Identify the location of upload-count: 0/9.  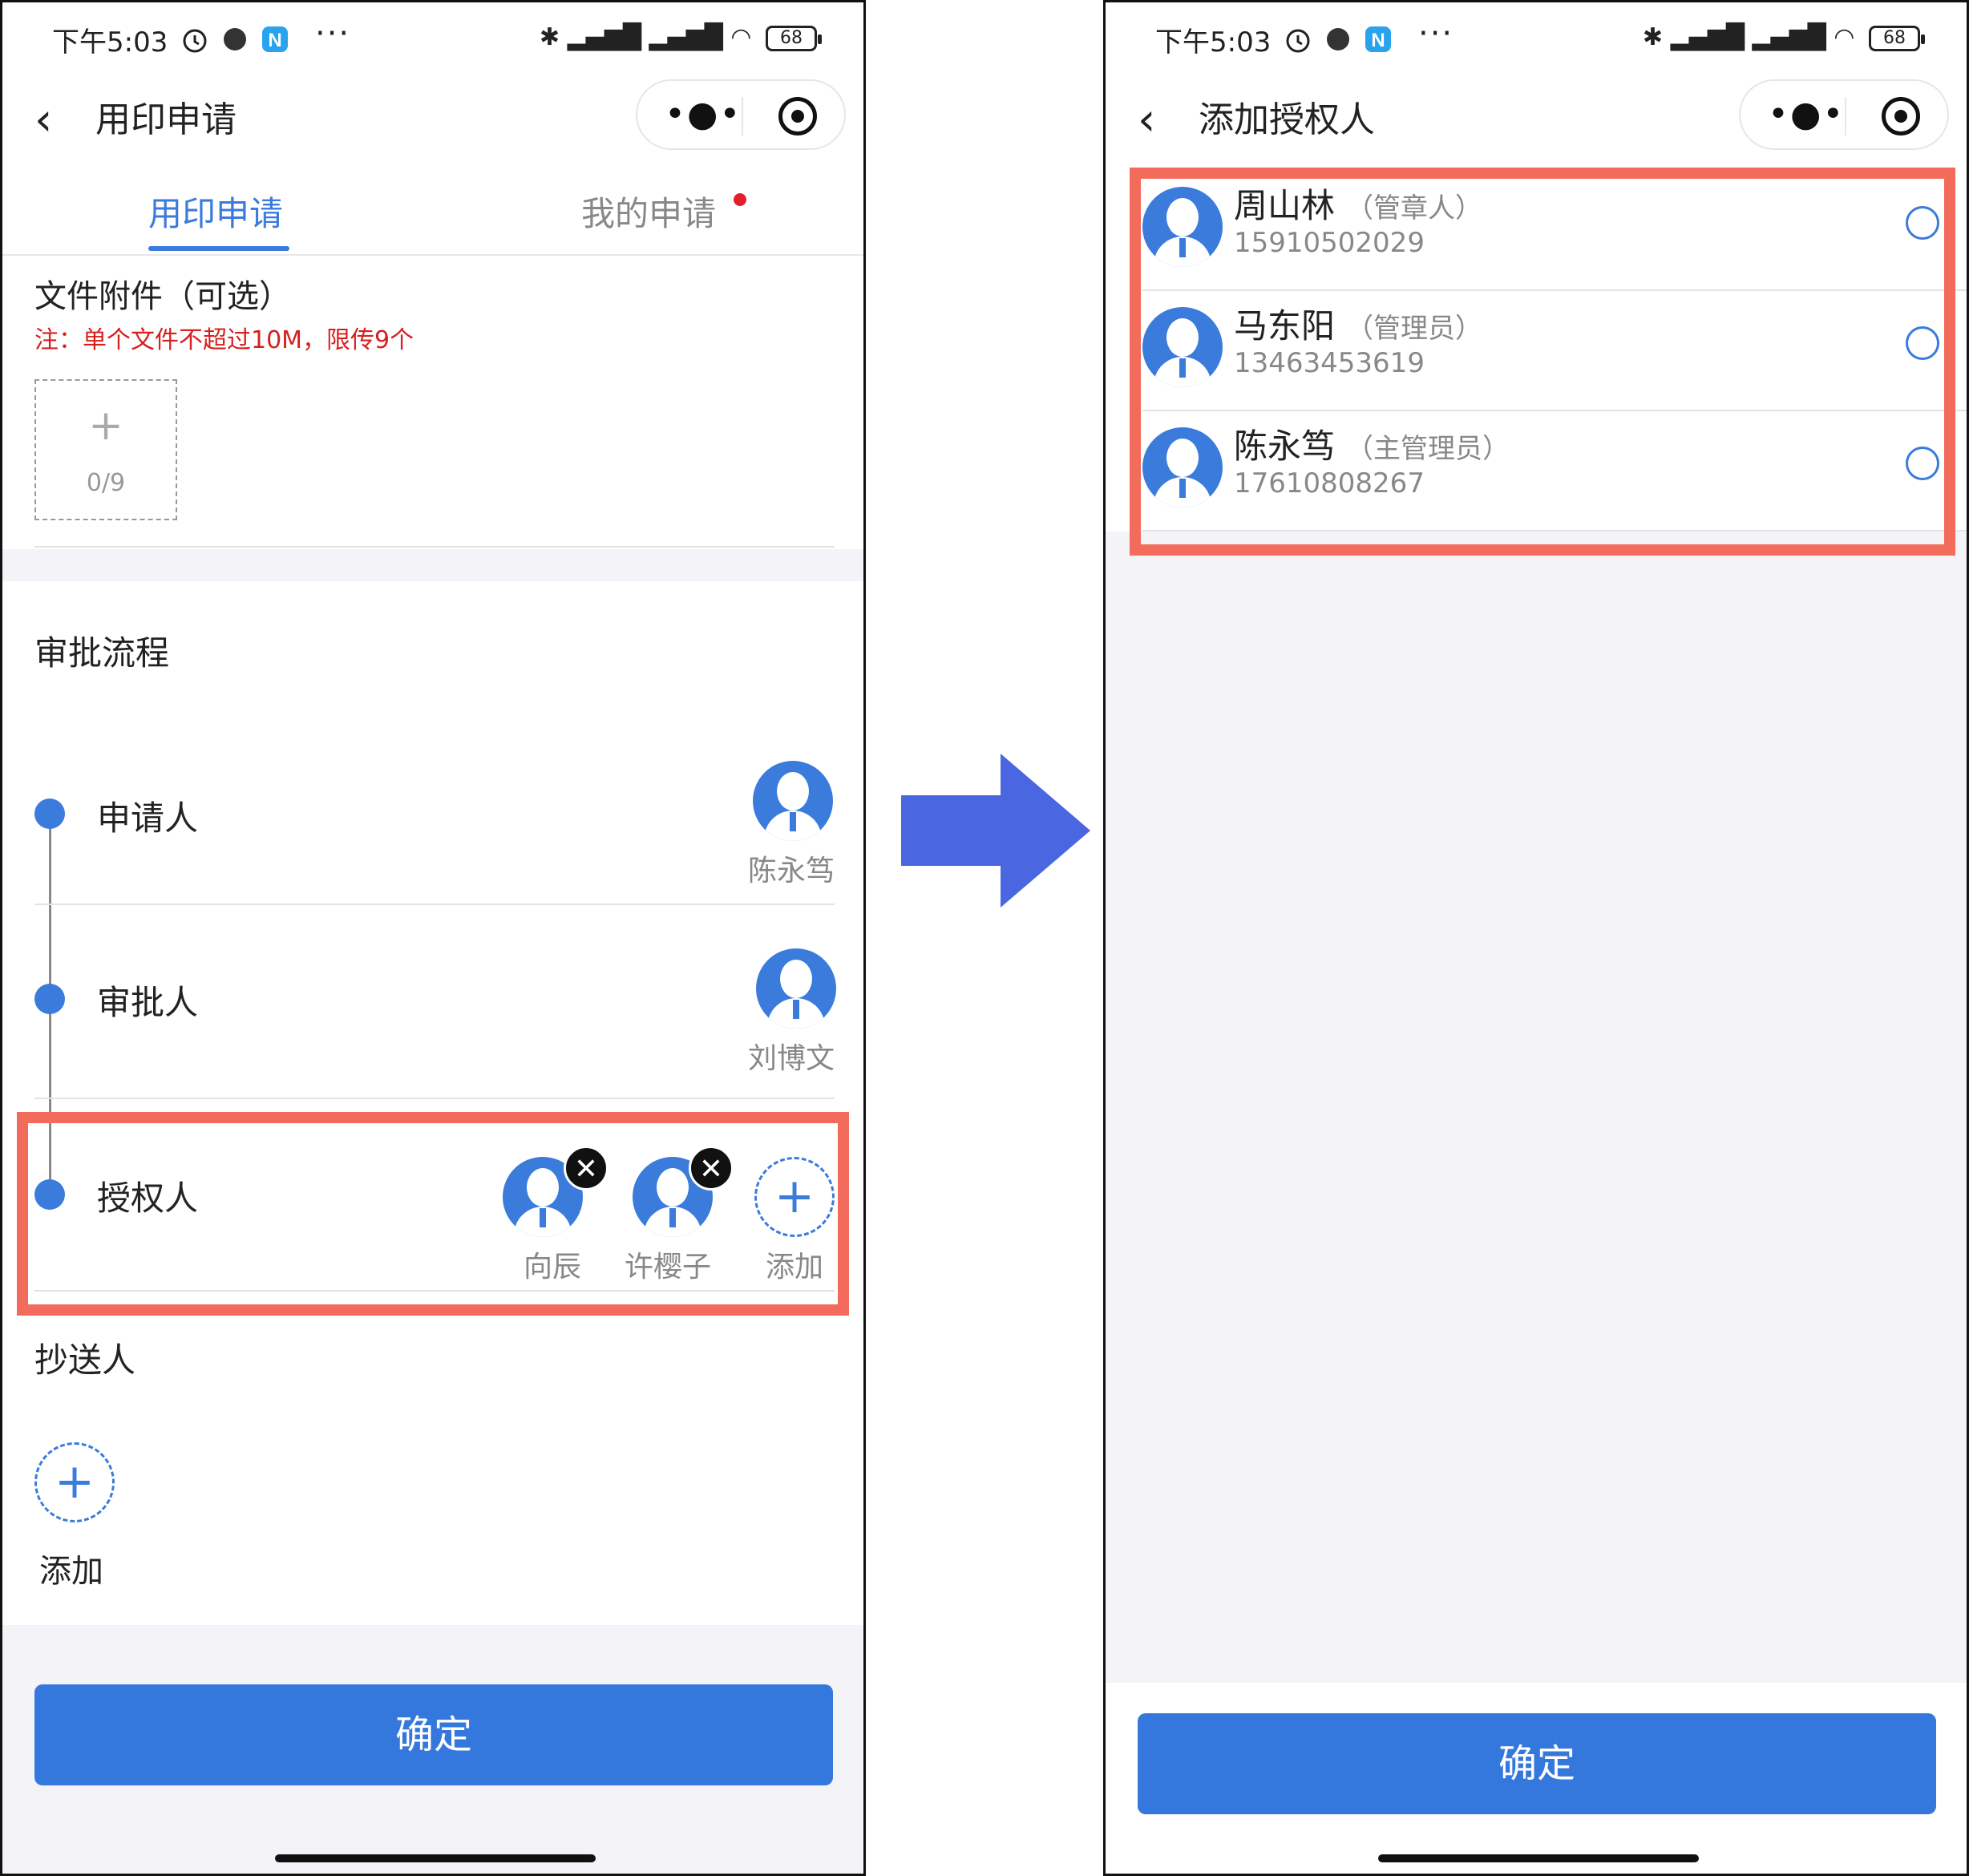
(106, 483).